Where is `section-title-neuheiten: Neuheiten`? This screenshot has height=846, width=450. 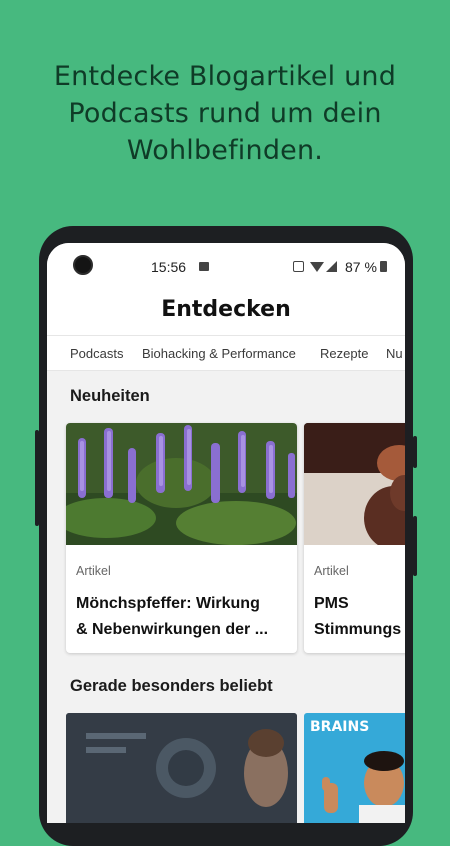 section-title-neuheiten: Neuheiten is located at coordinates (110, 396).